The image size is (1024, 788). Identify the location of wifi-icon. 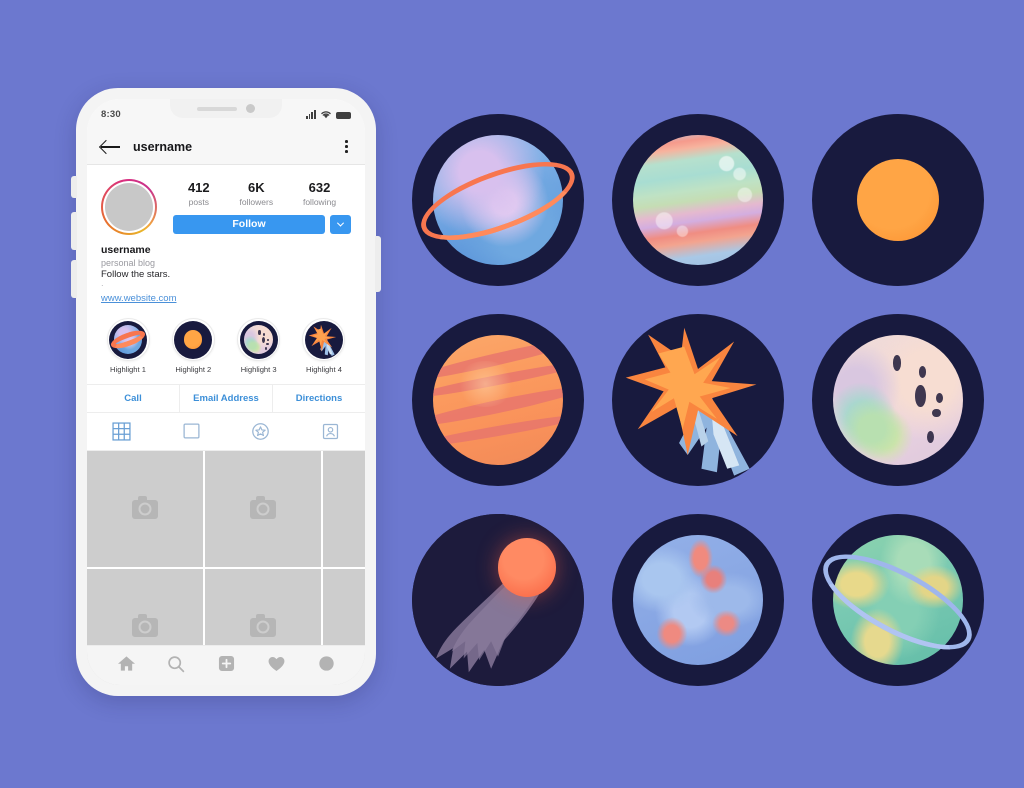
(326, 114).